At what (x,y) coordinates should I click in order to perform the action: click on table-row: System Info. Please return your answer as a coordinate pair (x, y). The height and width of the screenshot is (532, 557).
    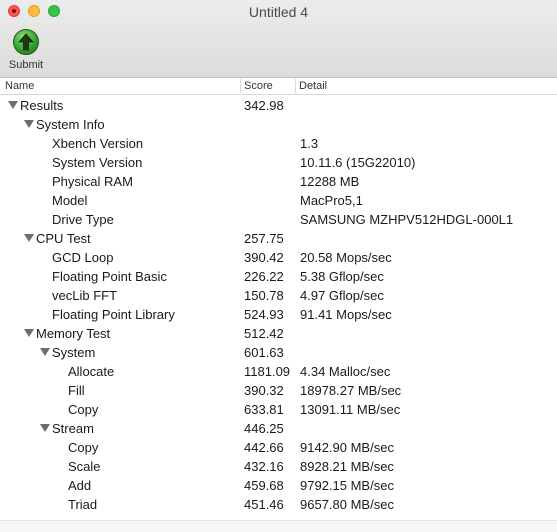
    Looking at the image, I should click on (278, 124).